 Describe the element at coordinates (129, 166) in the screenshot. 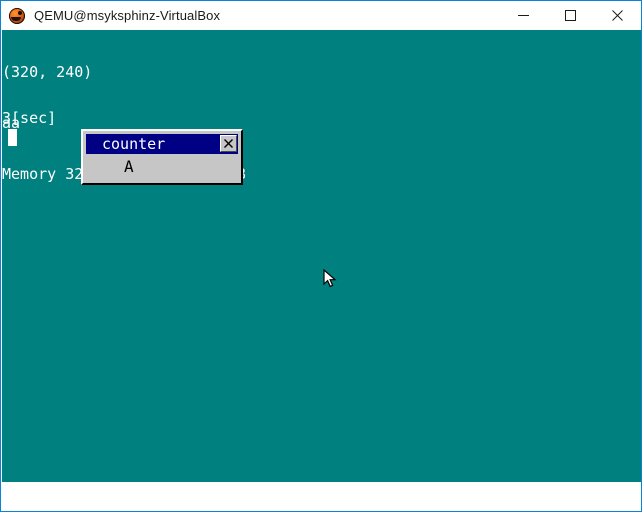

I see `counter-value: A` at that location.